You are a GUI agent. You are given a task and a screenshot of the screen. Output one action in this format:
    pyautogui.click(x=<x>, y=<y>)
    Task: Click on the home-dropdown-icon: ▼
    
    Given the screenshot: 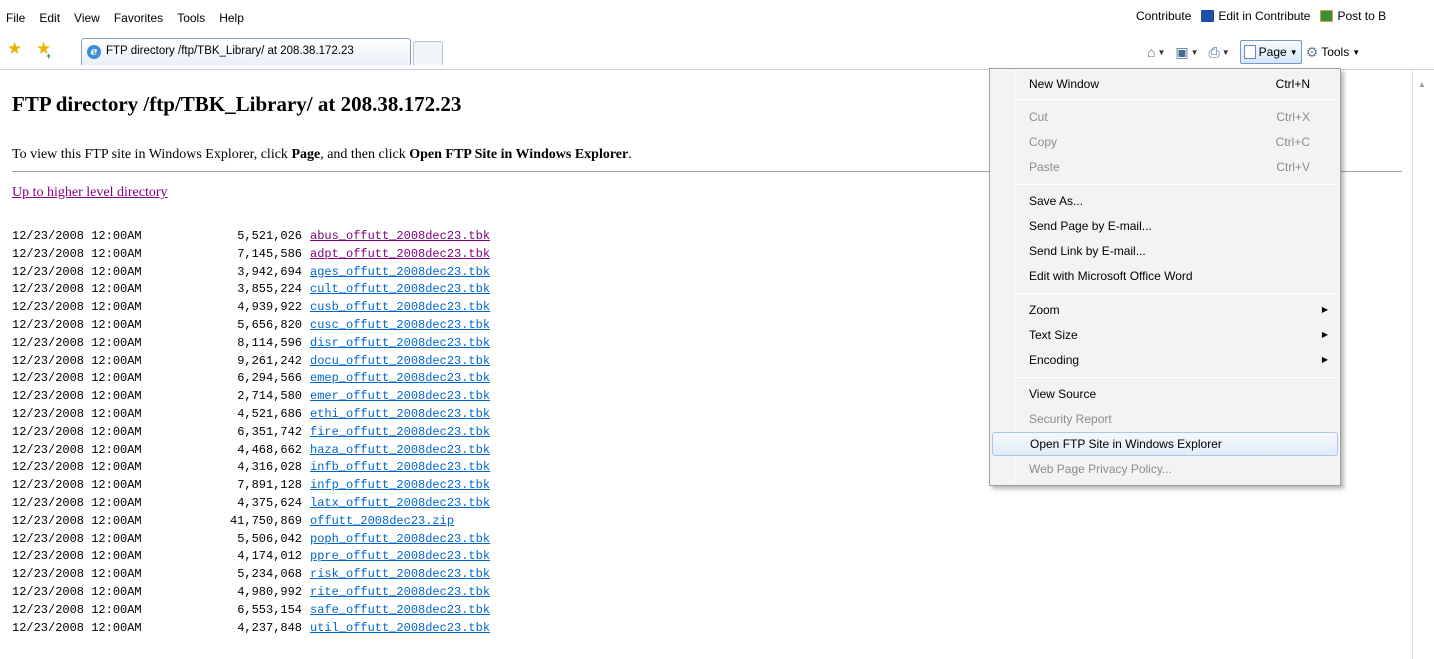 What is the action you would take?
    pyautogui.click(x=1161, y=52)
    